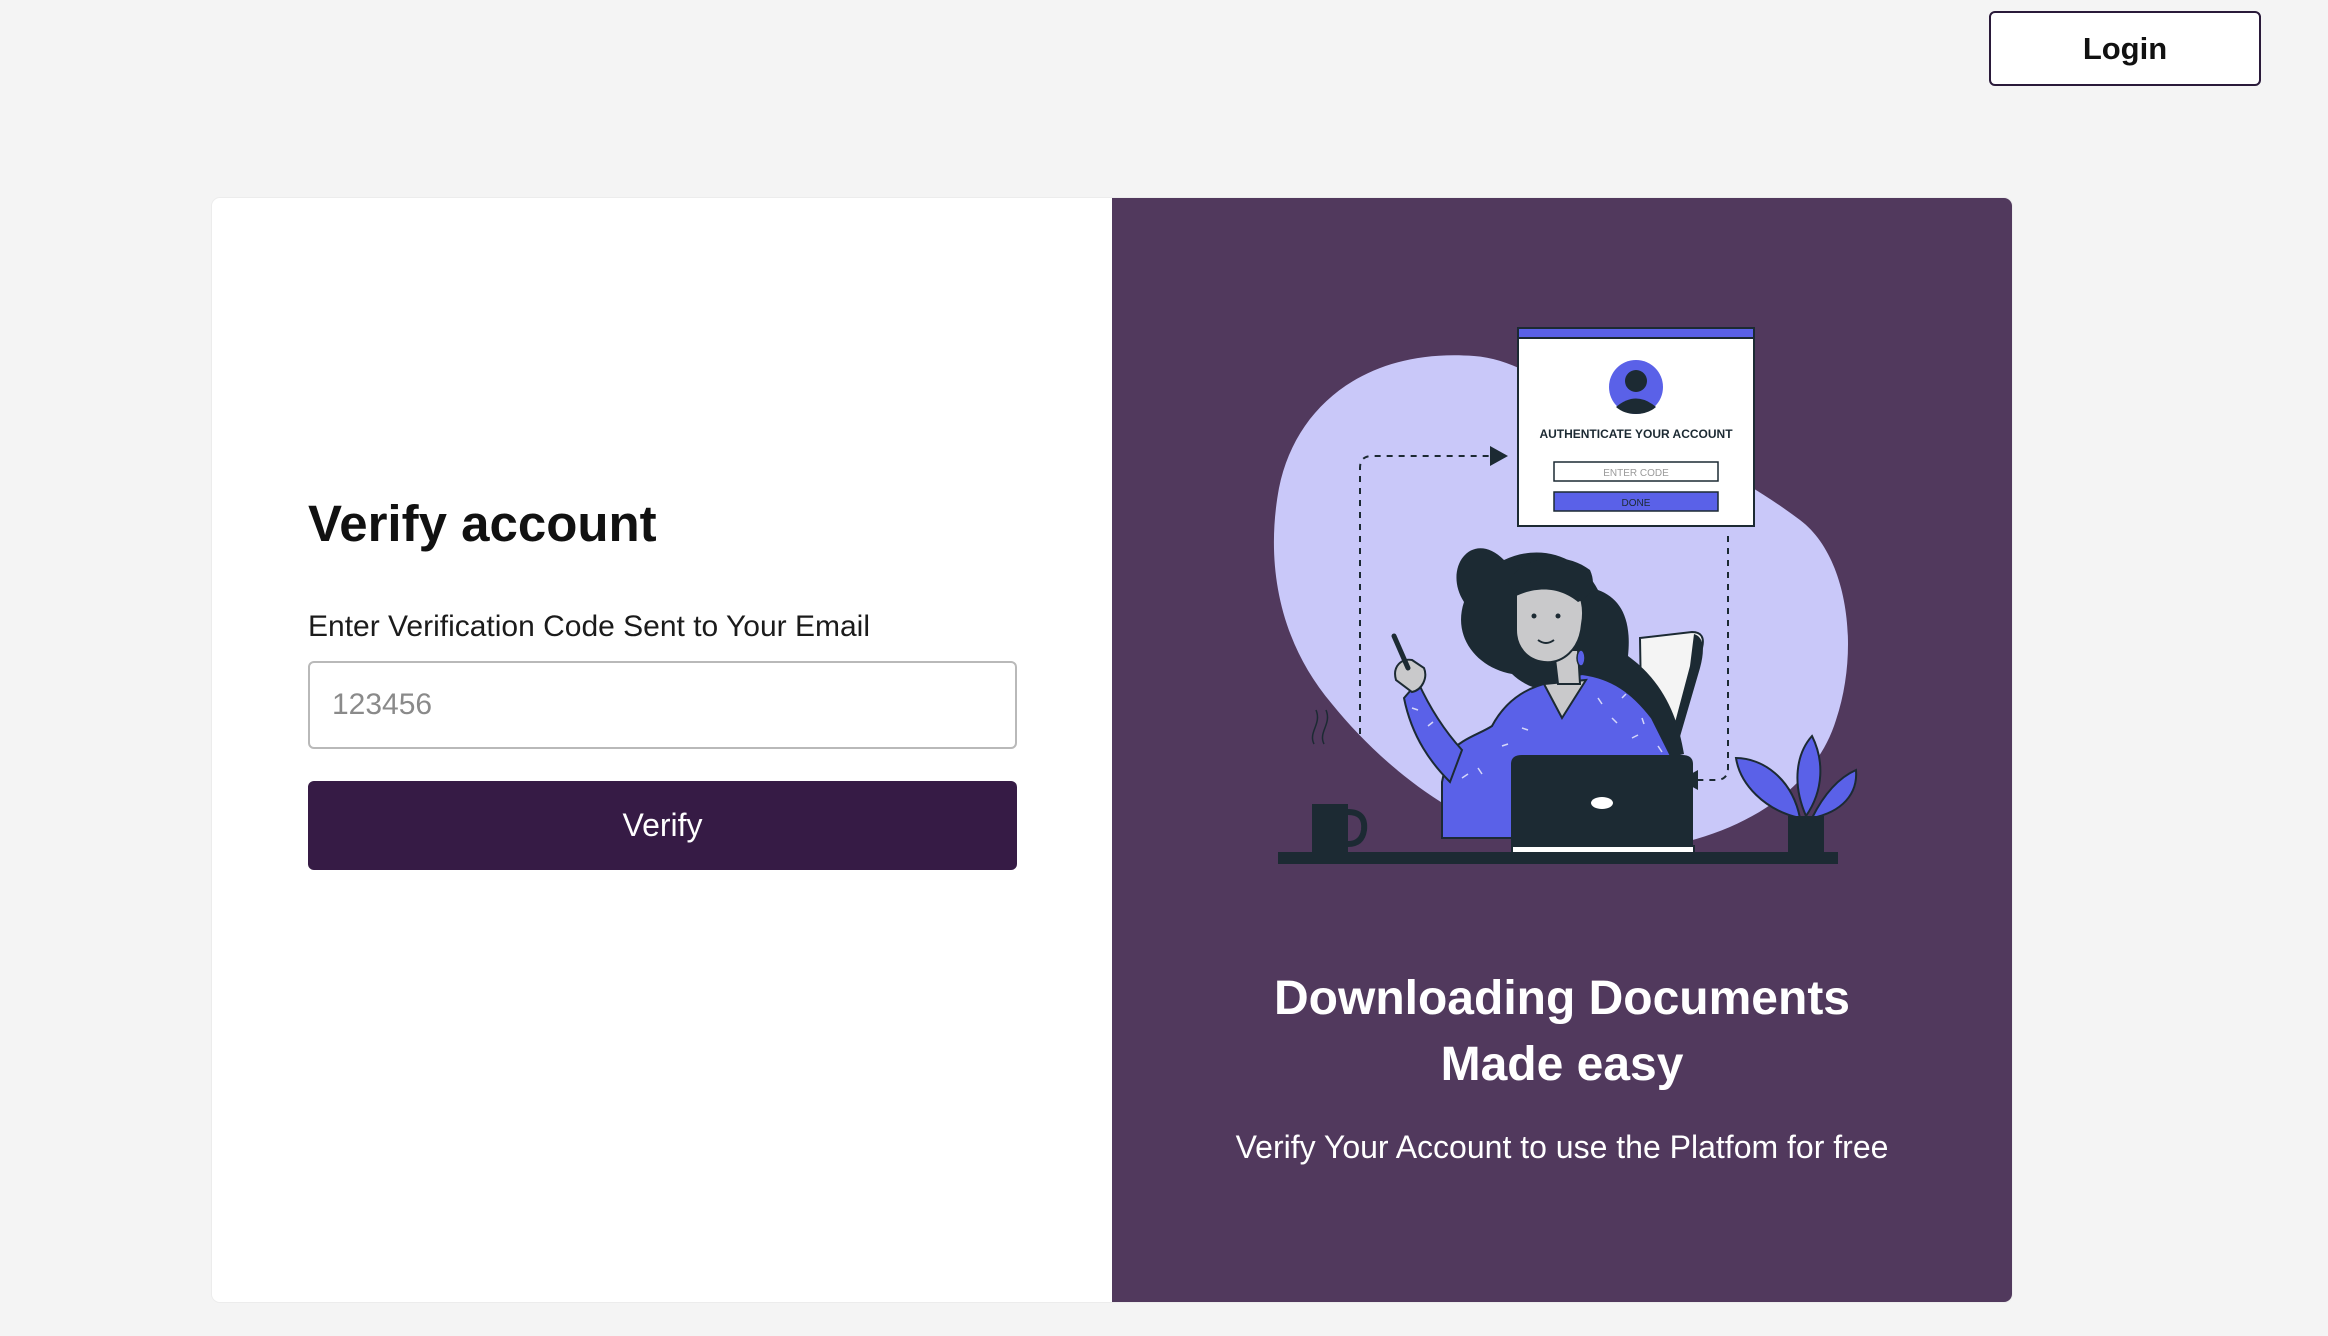 The image size is (2328, 1336). I want to click on user-avatar-icon, so click(1636, 387).